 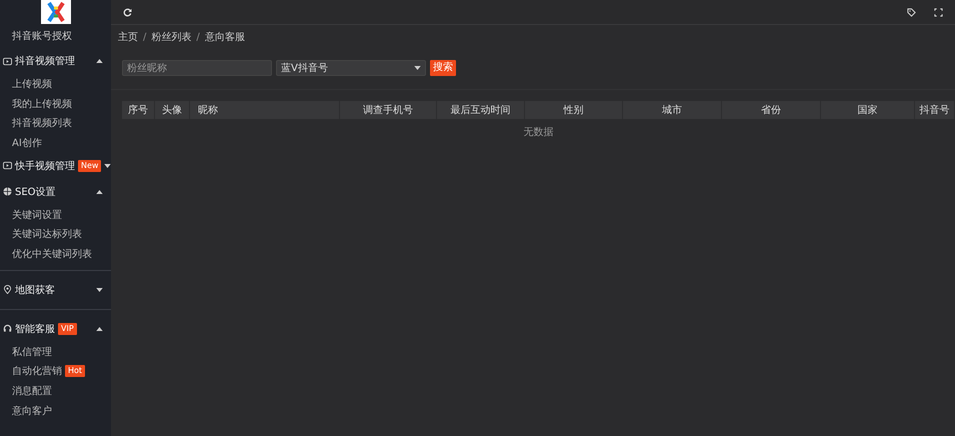 I want to click on column-header: 抖音号, so click(x=935, y=110).